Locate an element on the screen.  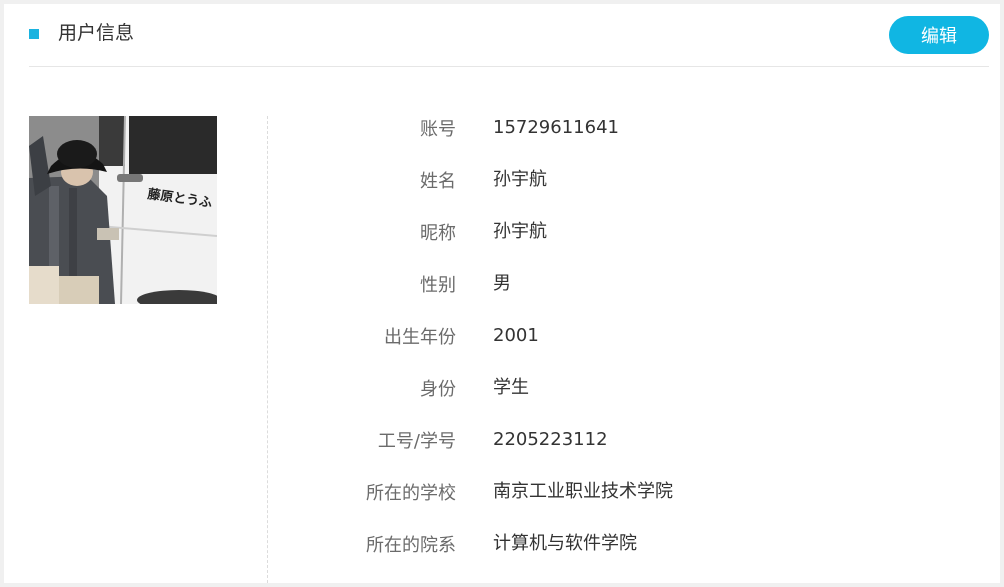
info-value: 学生 is located at coordinates (511, 387).